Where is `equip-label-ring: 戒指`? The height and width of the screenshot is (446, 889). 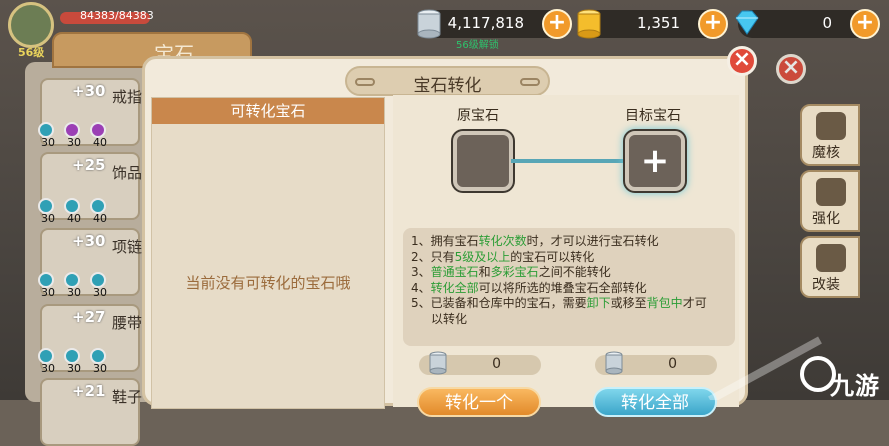 equip-label-ring: 戒指 is located at coordinates (127, 97).